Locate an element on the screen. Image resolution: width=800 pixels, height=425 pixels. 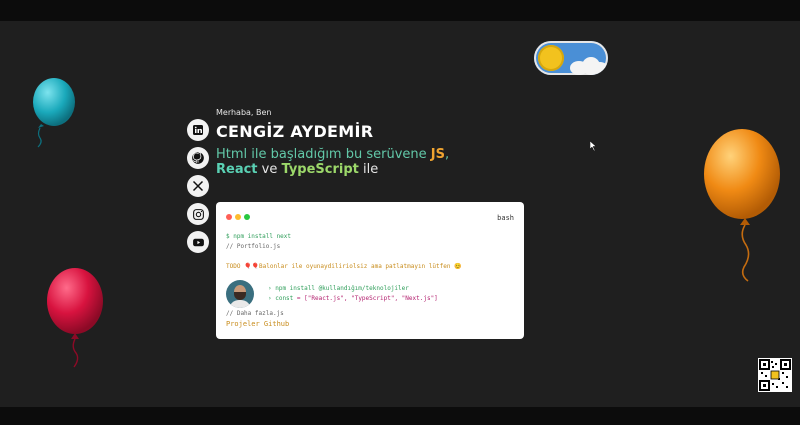
terminal-cmd-1: $ npm install next is located at coordinates (259, 236).